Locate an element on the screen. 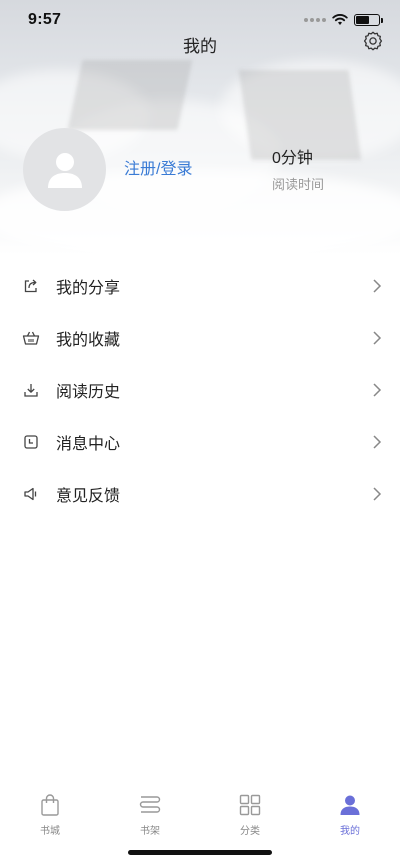  login-register-link: 注册/登录 is located at coordinates (158, 167).